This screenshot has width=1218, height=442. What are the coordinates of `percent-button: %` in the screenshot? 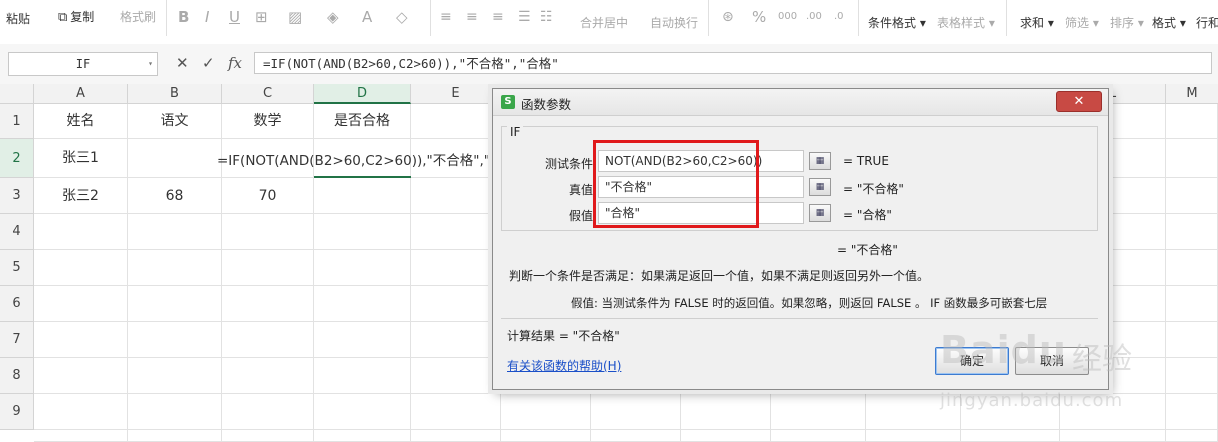 It's located at (759, 17).